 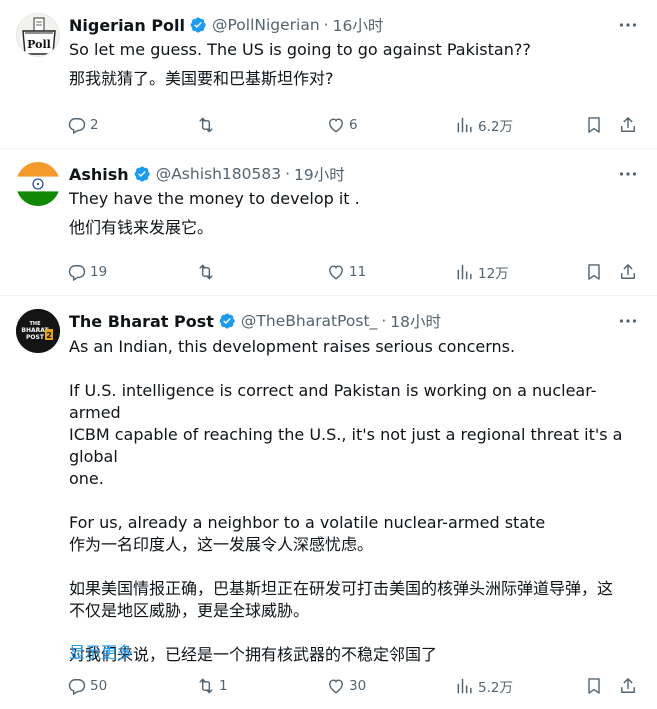 I want to click on svg-text: Poll, so click(x=39, y=44).